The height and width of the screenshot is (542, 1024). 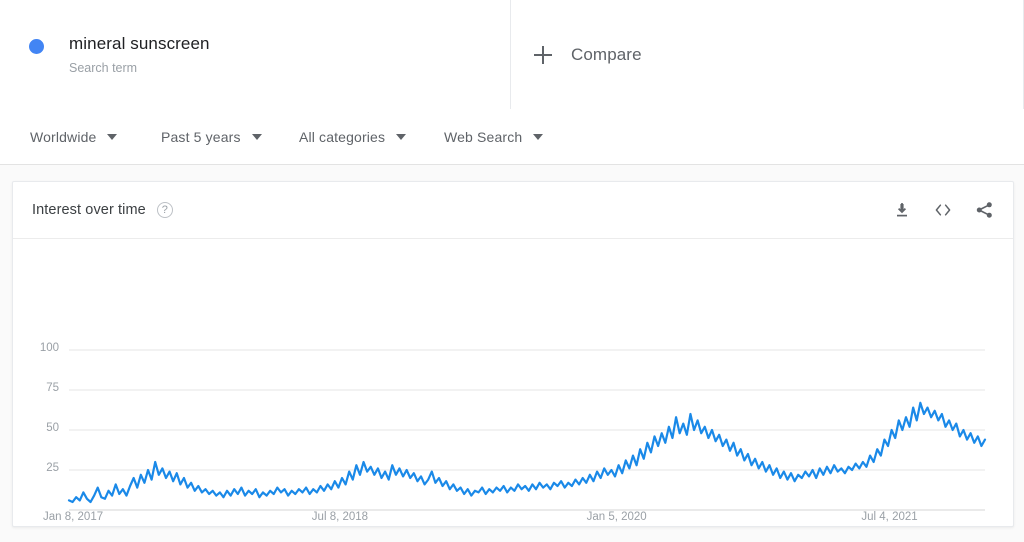 I want to click on y-tick-25: 25, so click(x=52, y=468).